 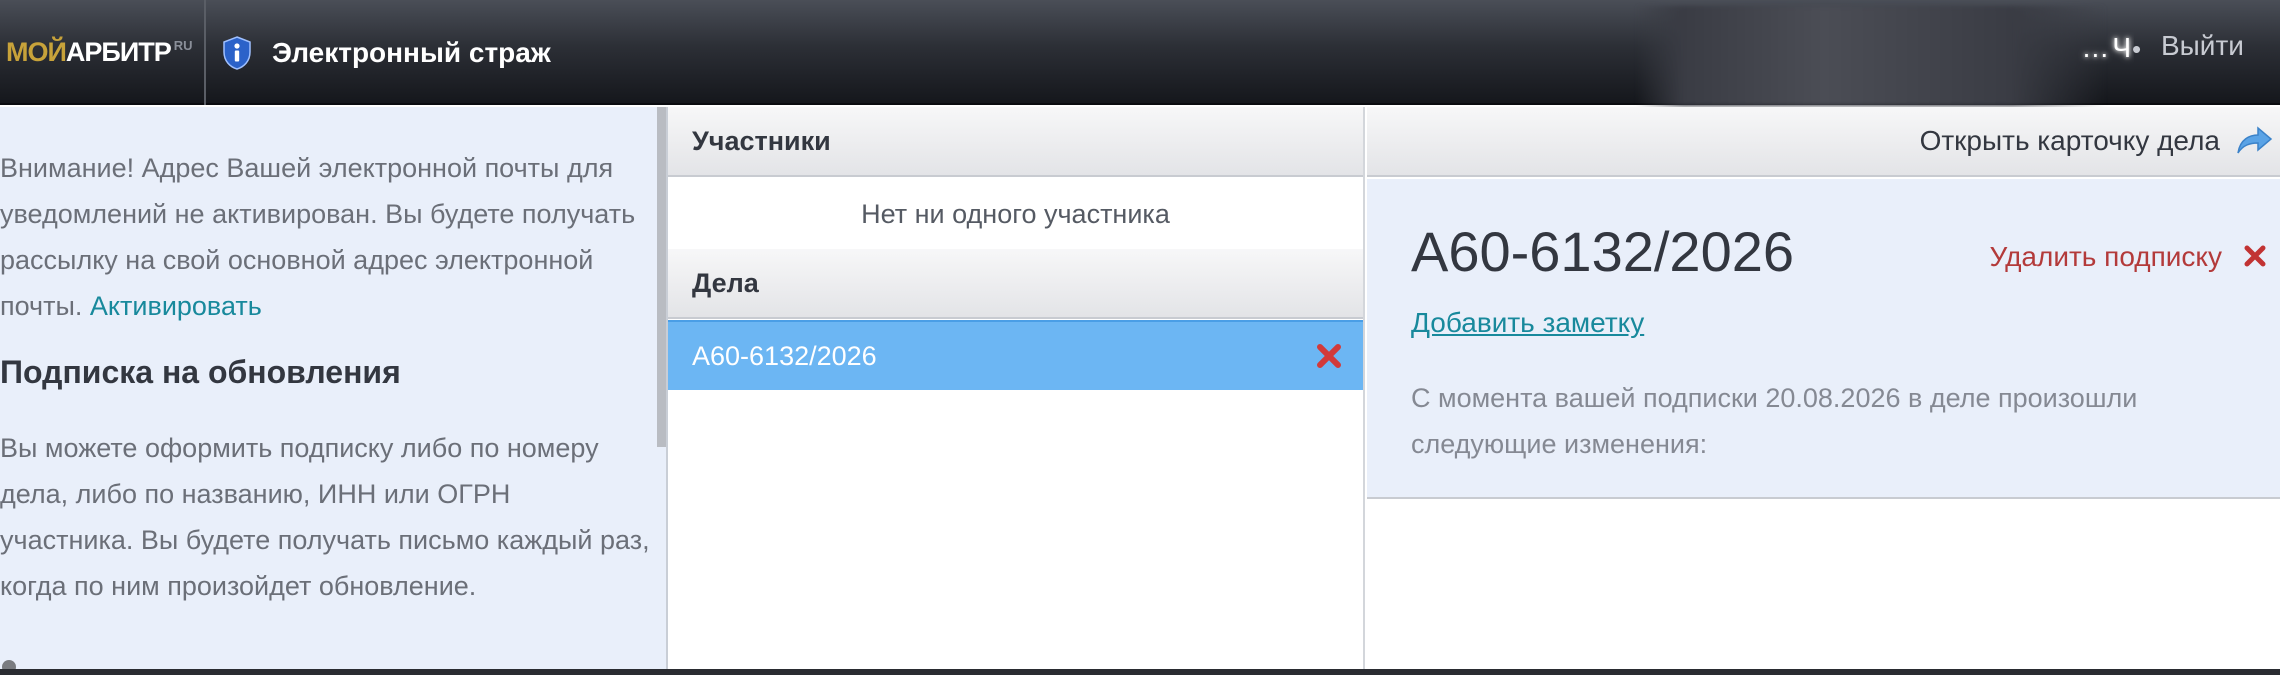 I want to click on subscription-title: Подписка на обновления, so click(x=200, y=372).